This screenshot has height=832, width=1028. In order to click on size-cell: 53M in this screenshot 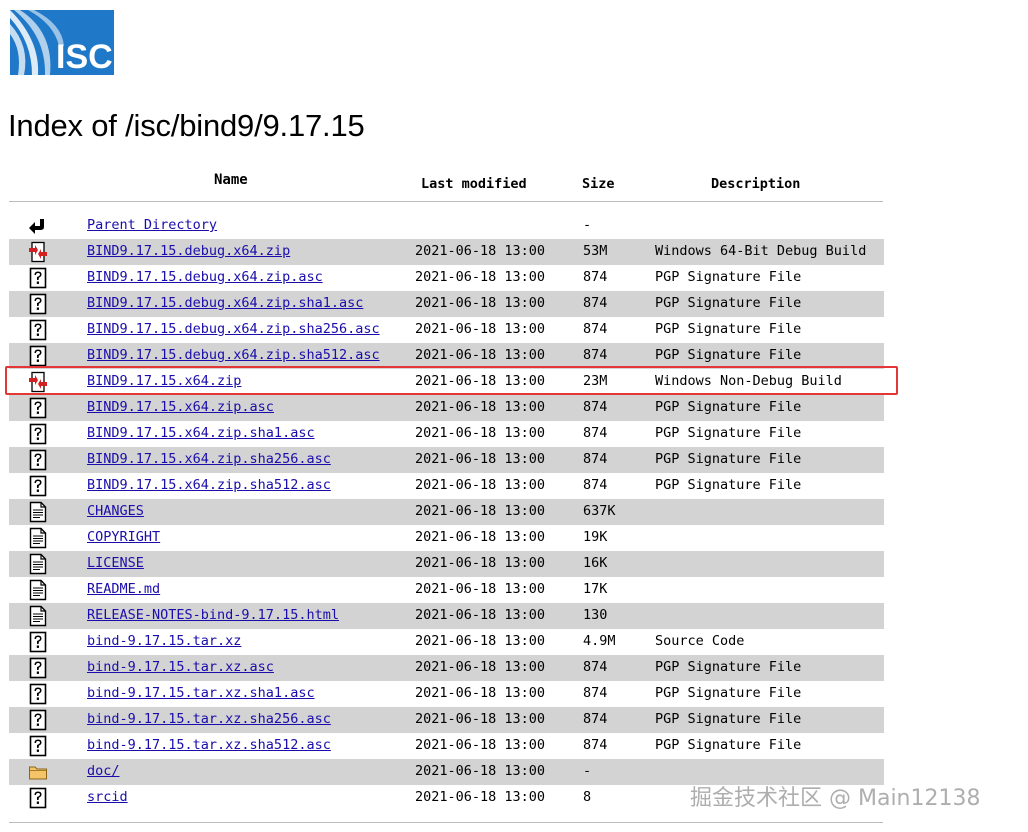, I will do `click(595, 251)`.